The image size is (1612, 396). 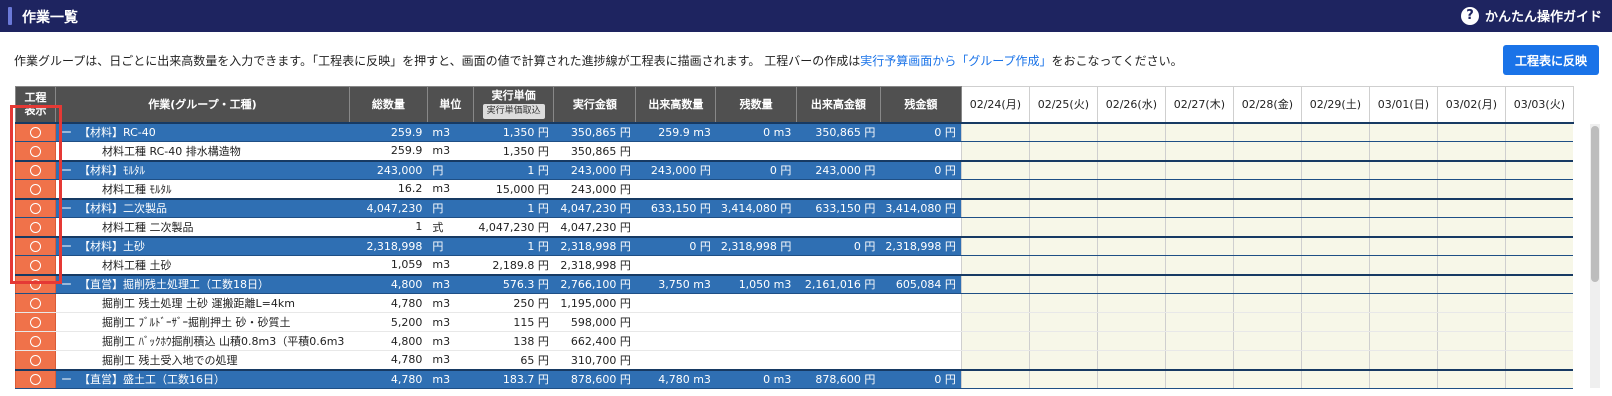 What do you see at coordinates (1551, 60) in the screenshot?
I see `reflect-to-schedule-button: 工程表に反映` at bounding box center [1551, 60].